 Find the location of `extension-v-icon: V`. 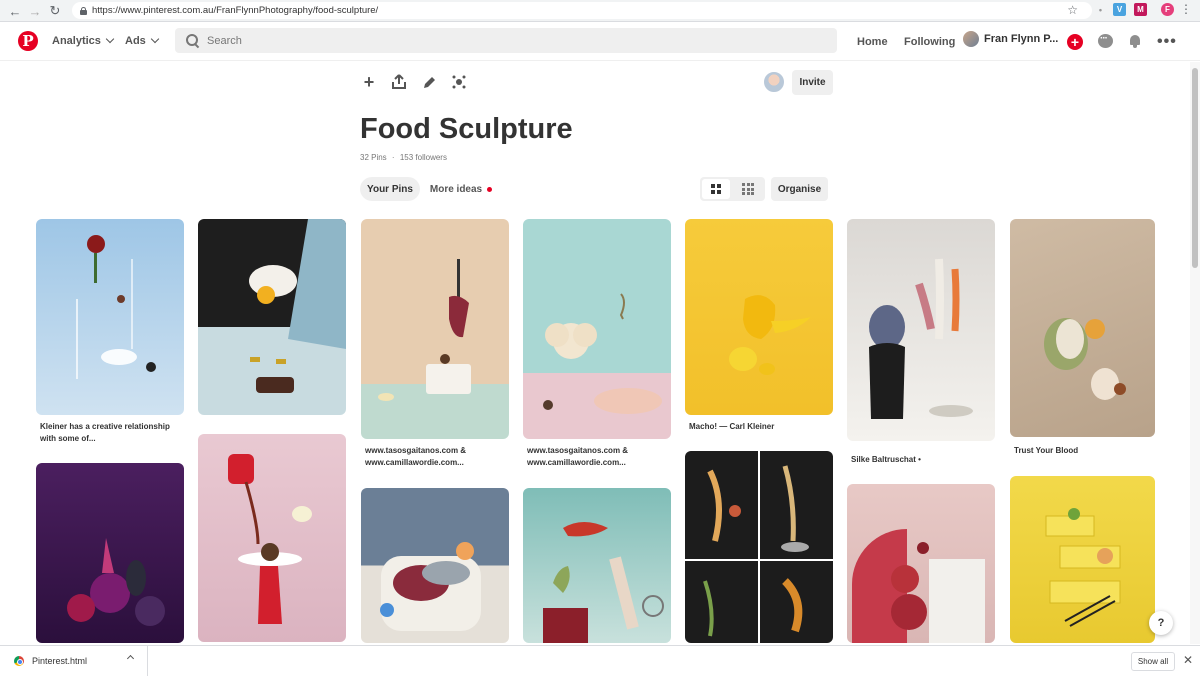

extension-v-icon: V is located at coordinates (1119, 9).